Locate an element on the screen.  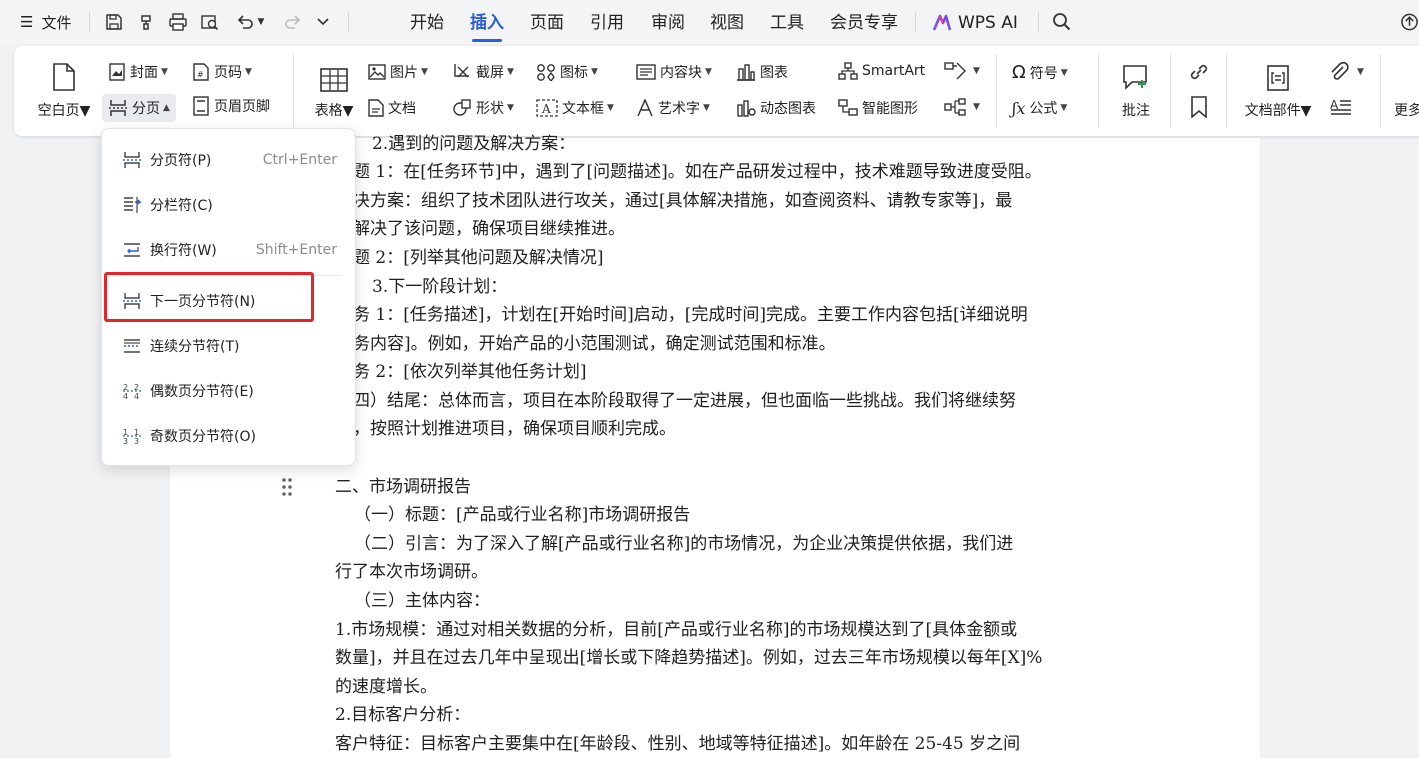
print-icon is located at coordinates (178, 22).